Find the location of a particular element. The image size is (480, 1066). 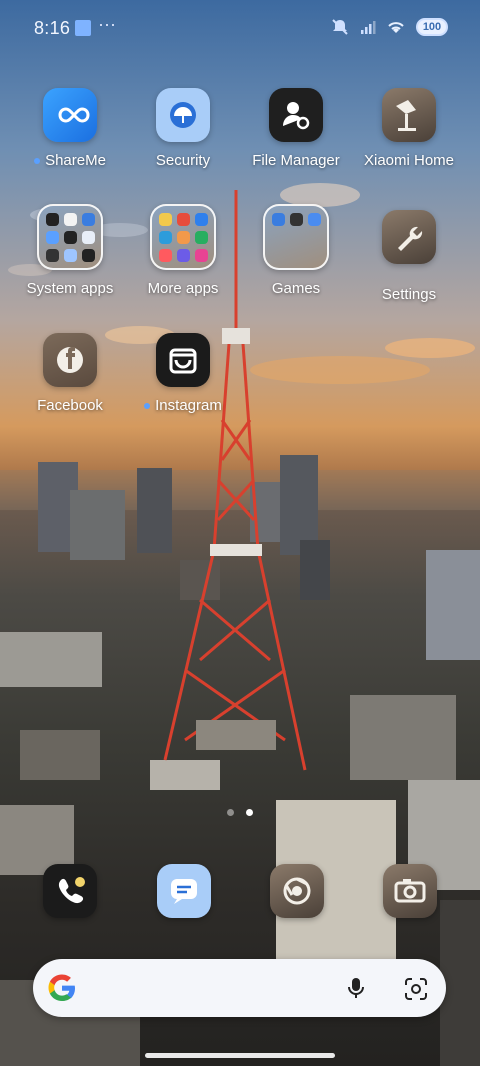

clock: 8:16 is located at coordinates (52, 28).